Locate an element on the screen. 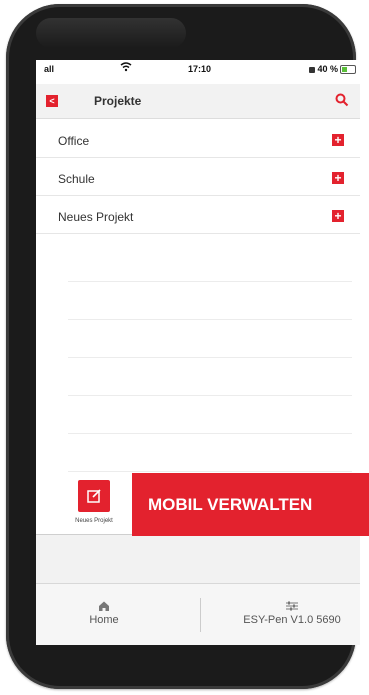  back-button: < is located at coordinates (52, 101).